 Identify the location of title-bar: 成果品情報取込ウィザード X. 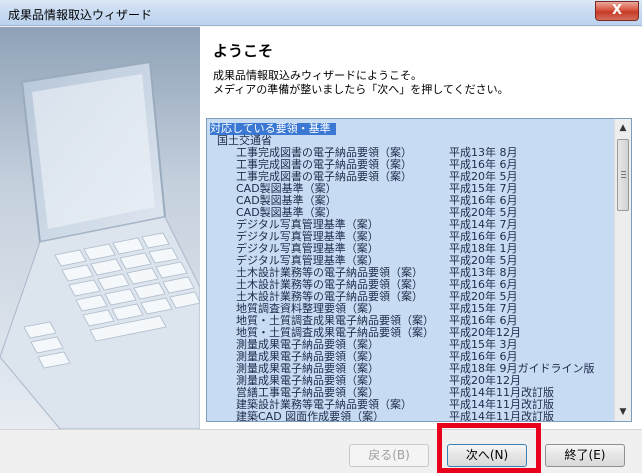
(321, 13).